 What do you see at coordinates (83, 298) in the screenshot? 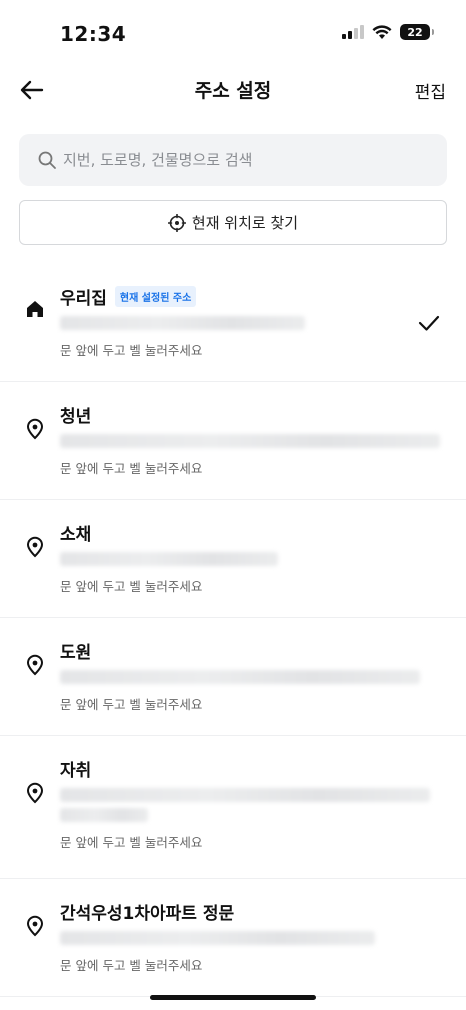
I see `address-name: 우리집` at bounding box center [83, 298].